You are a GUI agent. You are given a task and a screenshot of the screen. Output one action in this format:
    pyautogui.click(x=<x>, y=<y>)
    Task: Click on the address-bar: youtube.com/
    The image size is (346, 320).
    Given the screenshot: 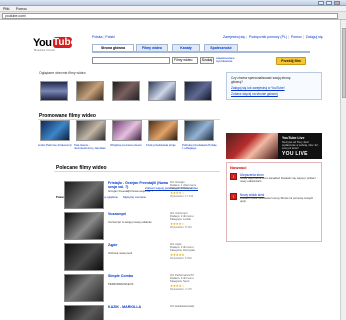 What is the action you would take?
    pyautogui.click(x=173, y=16)
    